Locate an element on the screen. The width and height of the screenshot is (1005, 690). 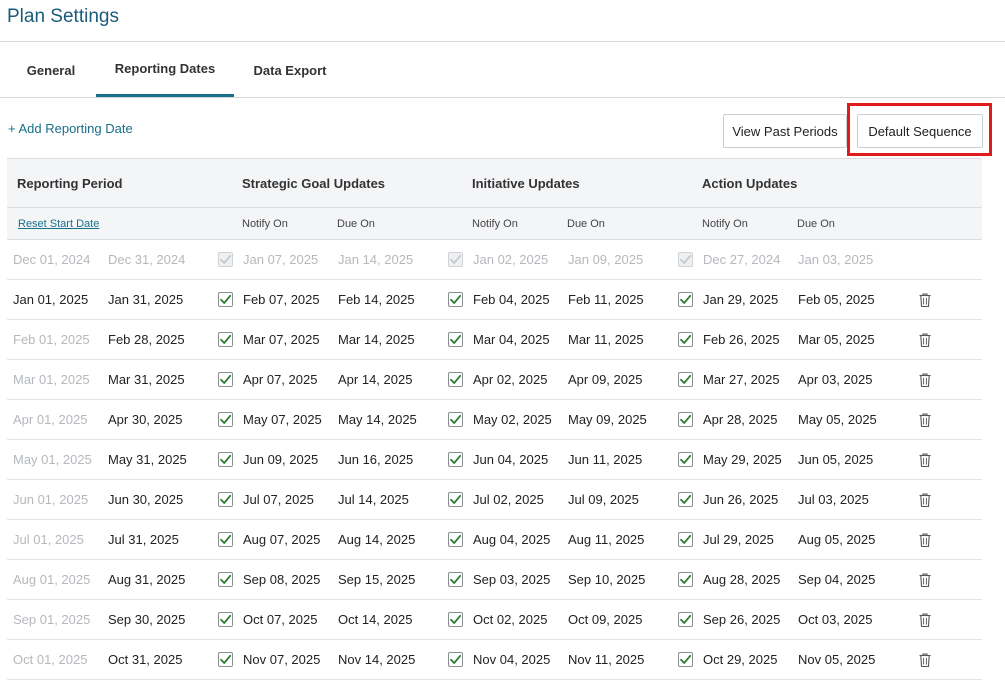
goal-due-date: Mar 14, 2025 is located at coordinates (376, 339).